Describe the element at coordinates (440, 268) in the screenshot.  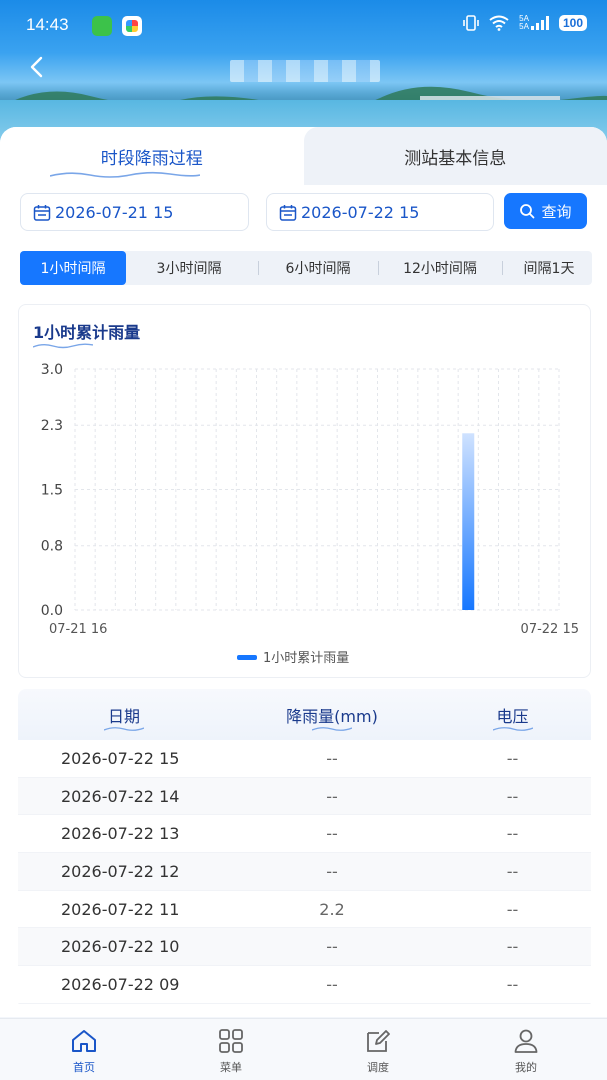
I see `interval-12h: 12小时间隔` at that location.